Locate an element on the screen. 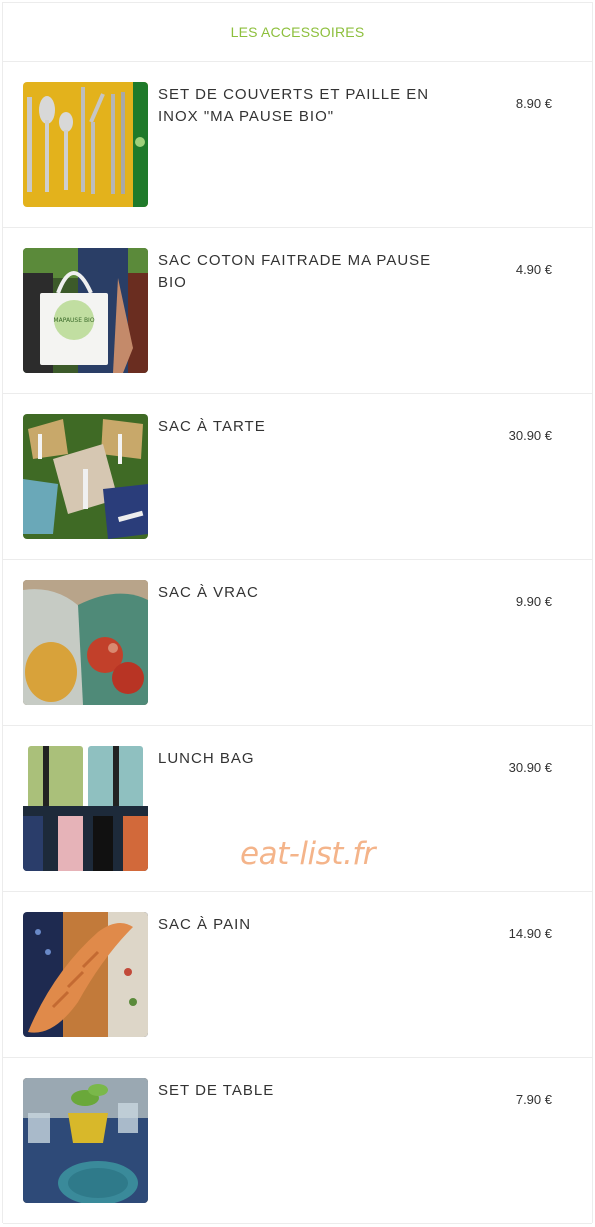 Image resolution: width=595 pixels, height=1227 pixels. item-name: SAC À PAIN is located at coordinates (205, 924).